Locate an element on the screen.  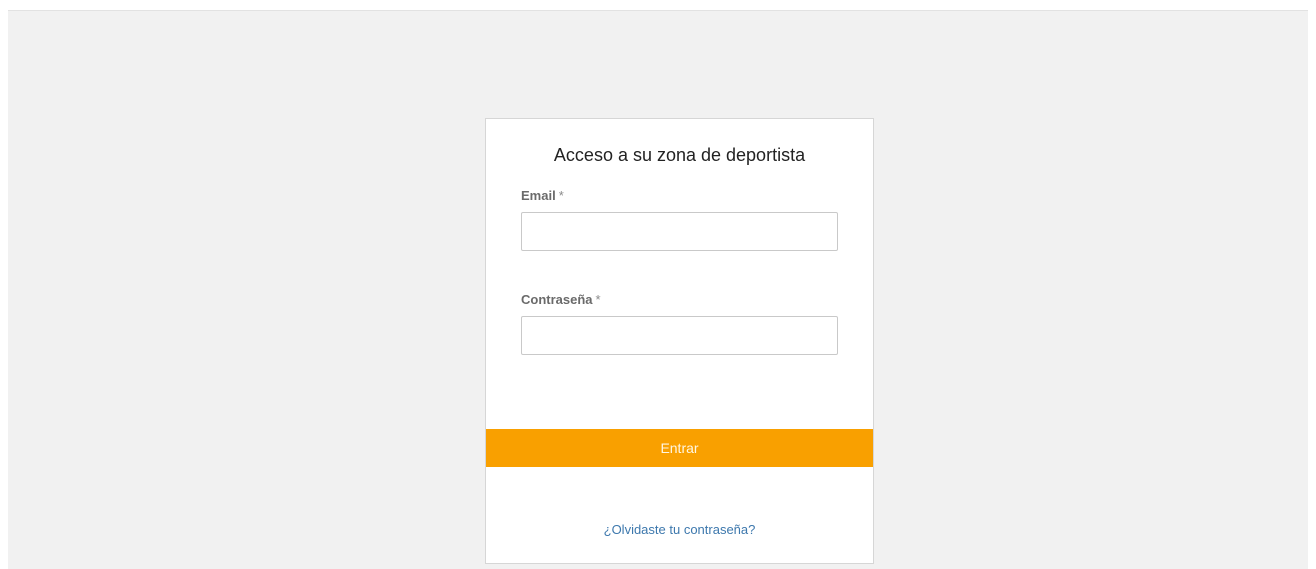
login-submit-button: Entrar is located at coordinates (679, 448).